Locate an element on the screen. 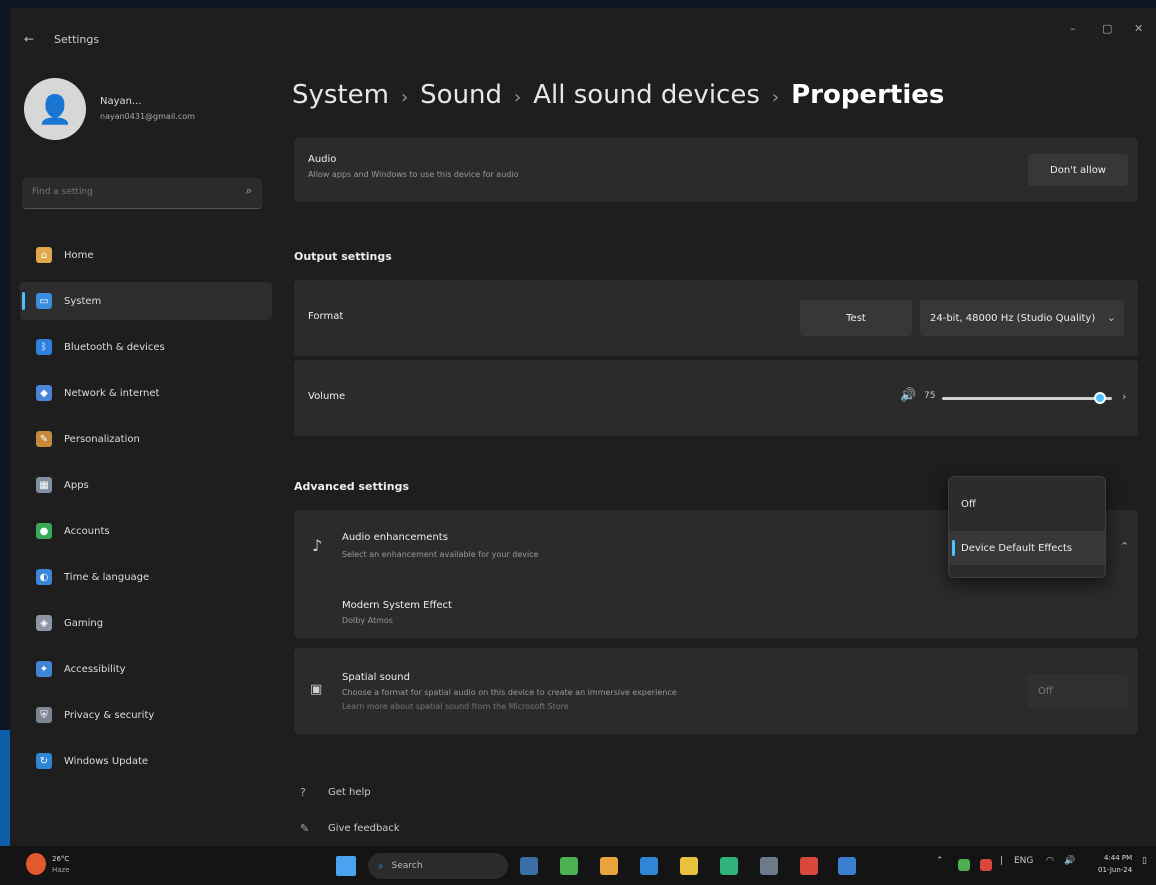  profile-card: 👤 Nayan... nayan0431@gmail.com is located at coordinates (144, 113).